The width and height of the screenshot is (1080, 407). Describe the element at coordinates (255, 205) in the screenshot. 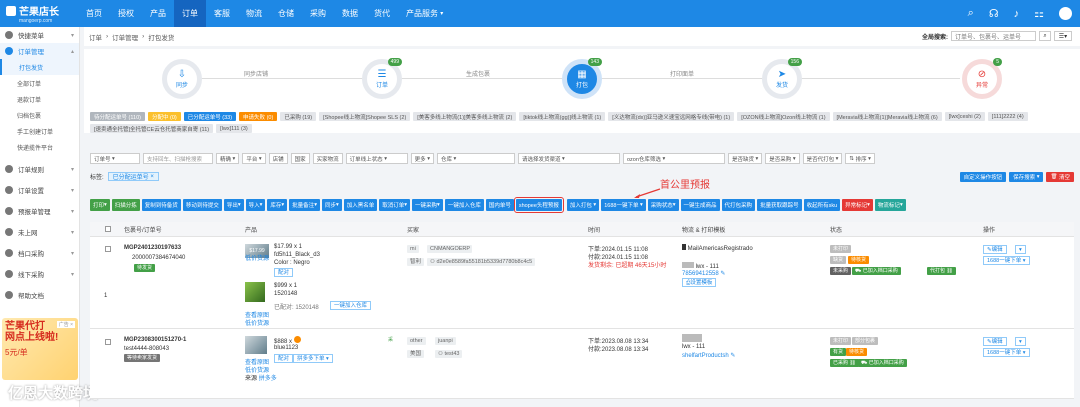

I see `import-button: 导入 ▾` at that location.